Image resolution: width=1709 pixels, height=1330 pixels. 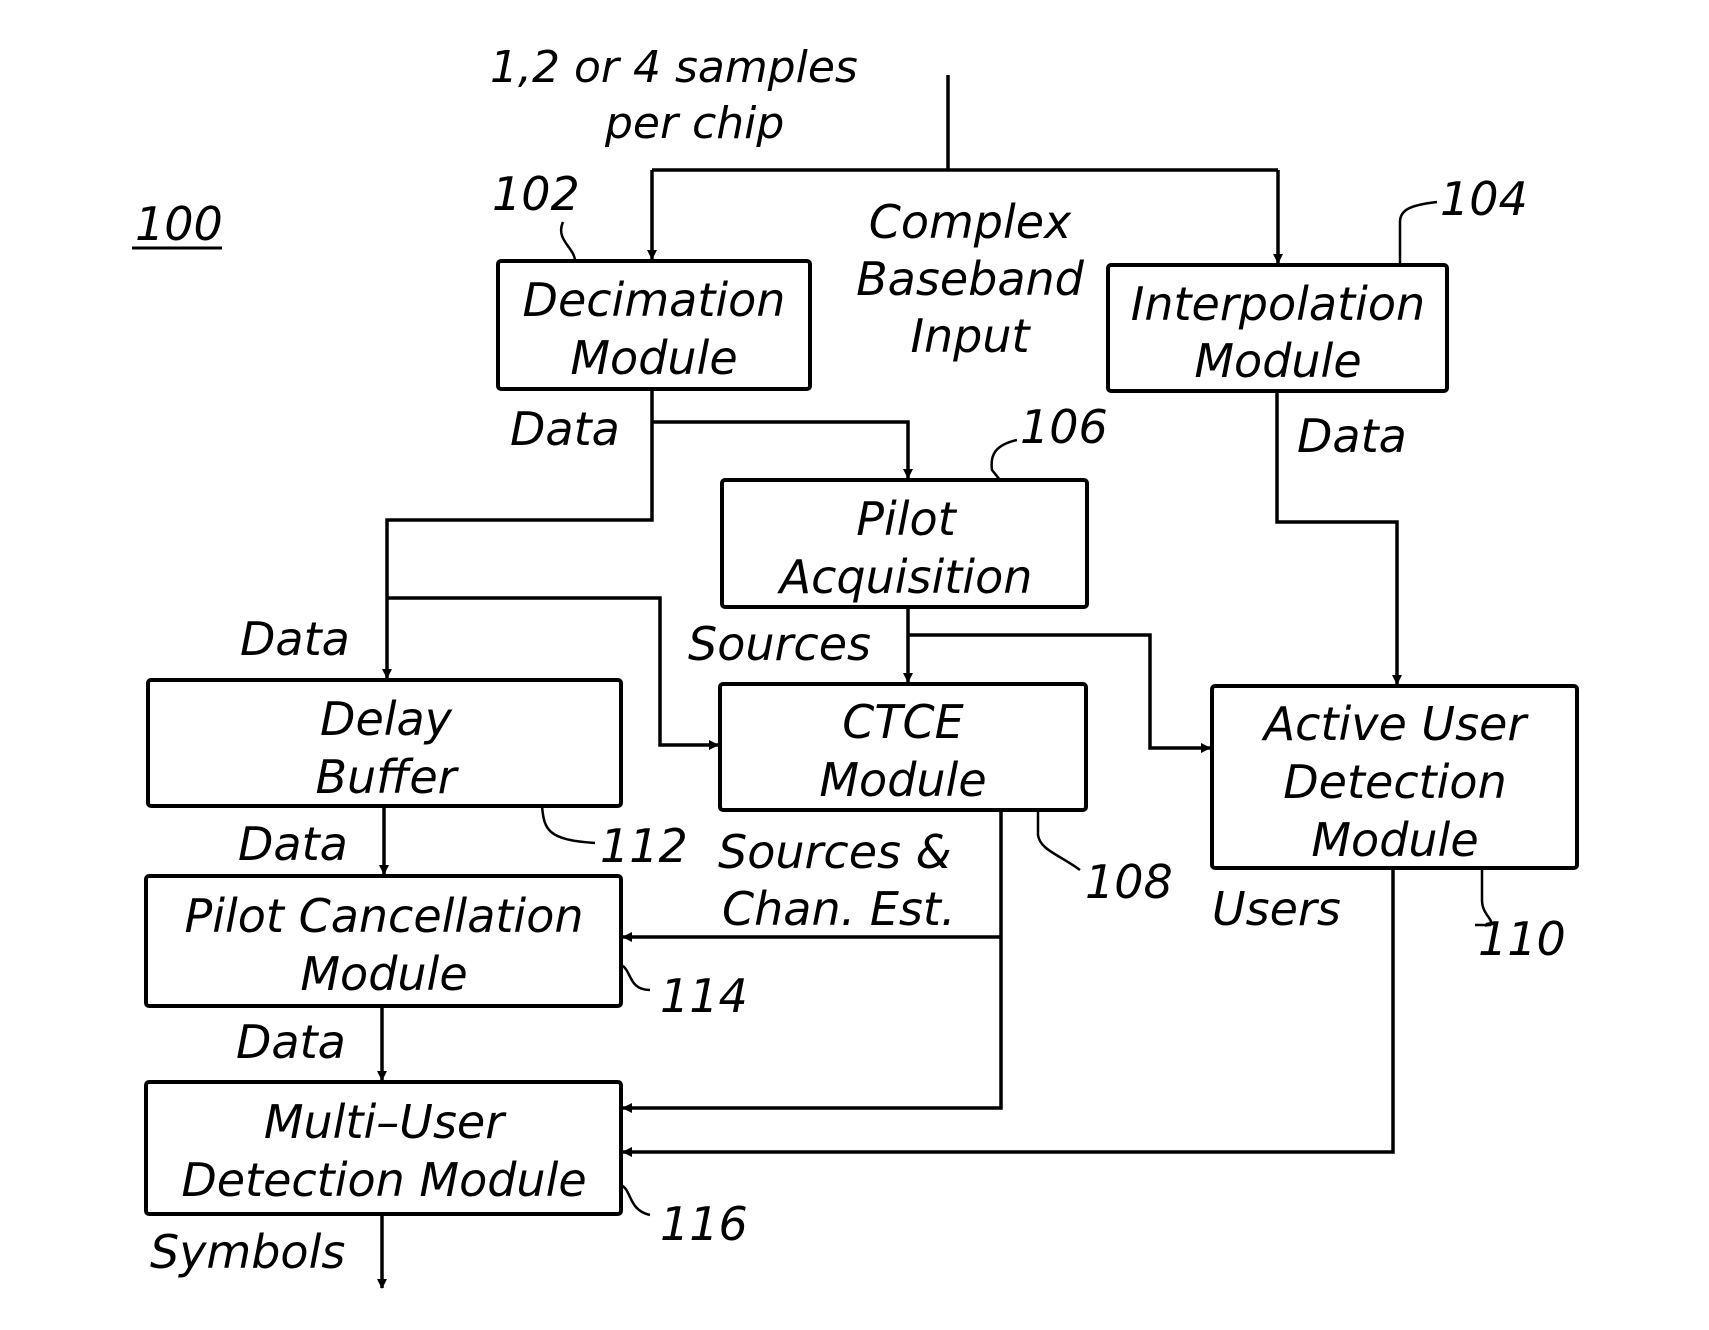 I want to click on input-label-line-2: Baseband, so click(x=970, y=279).